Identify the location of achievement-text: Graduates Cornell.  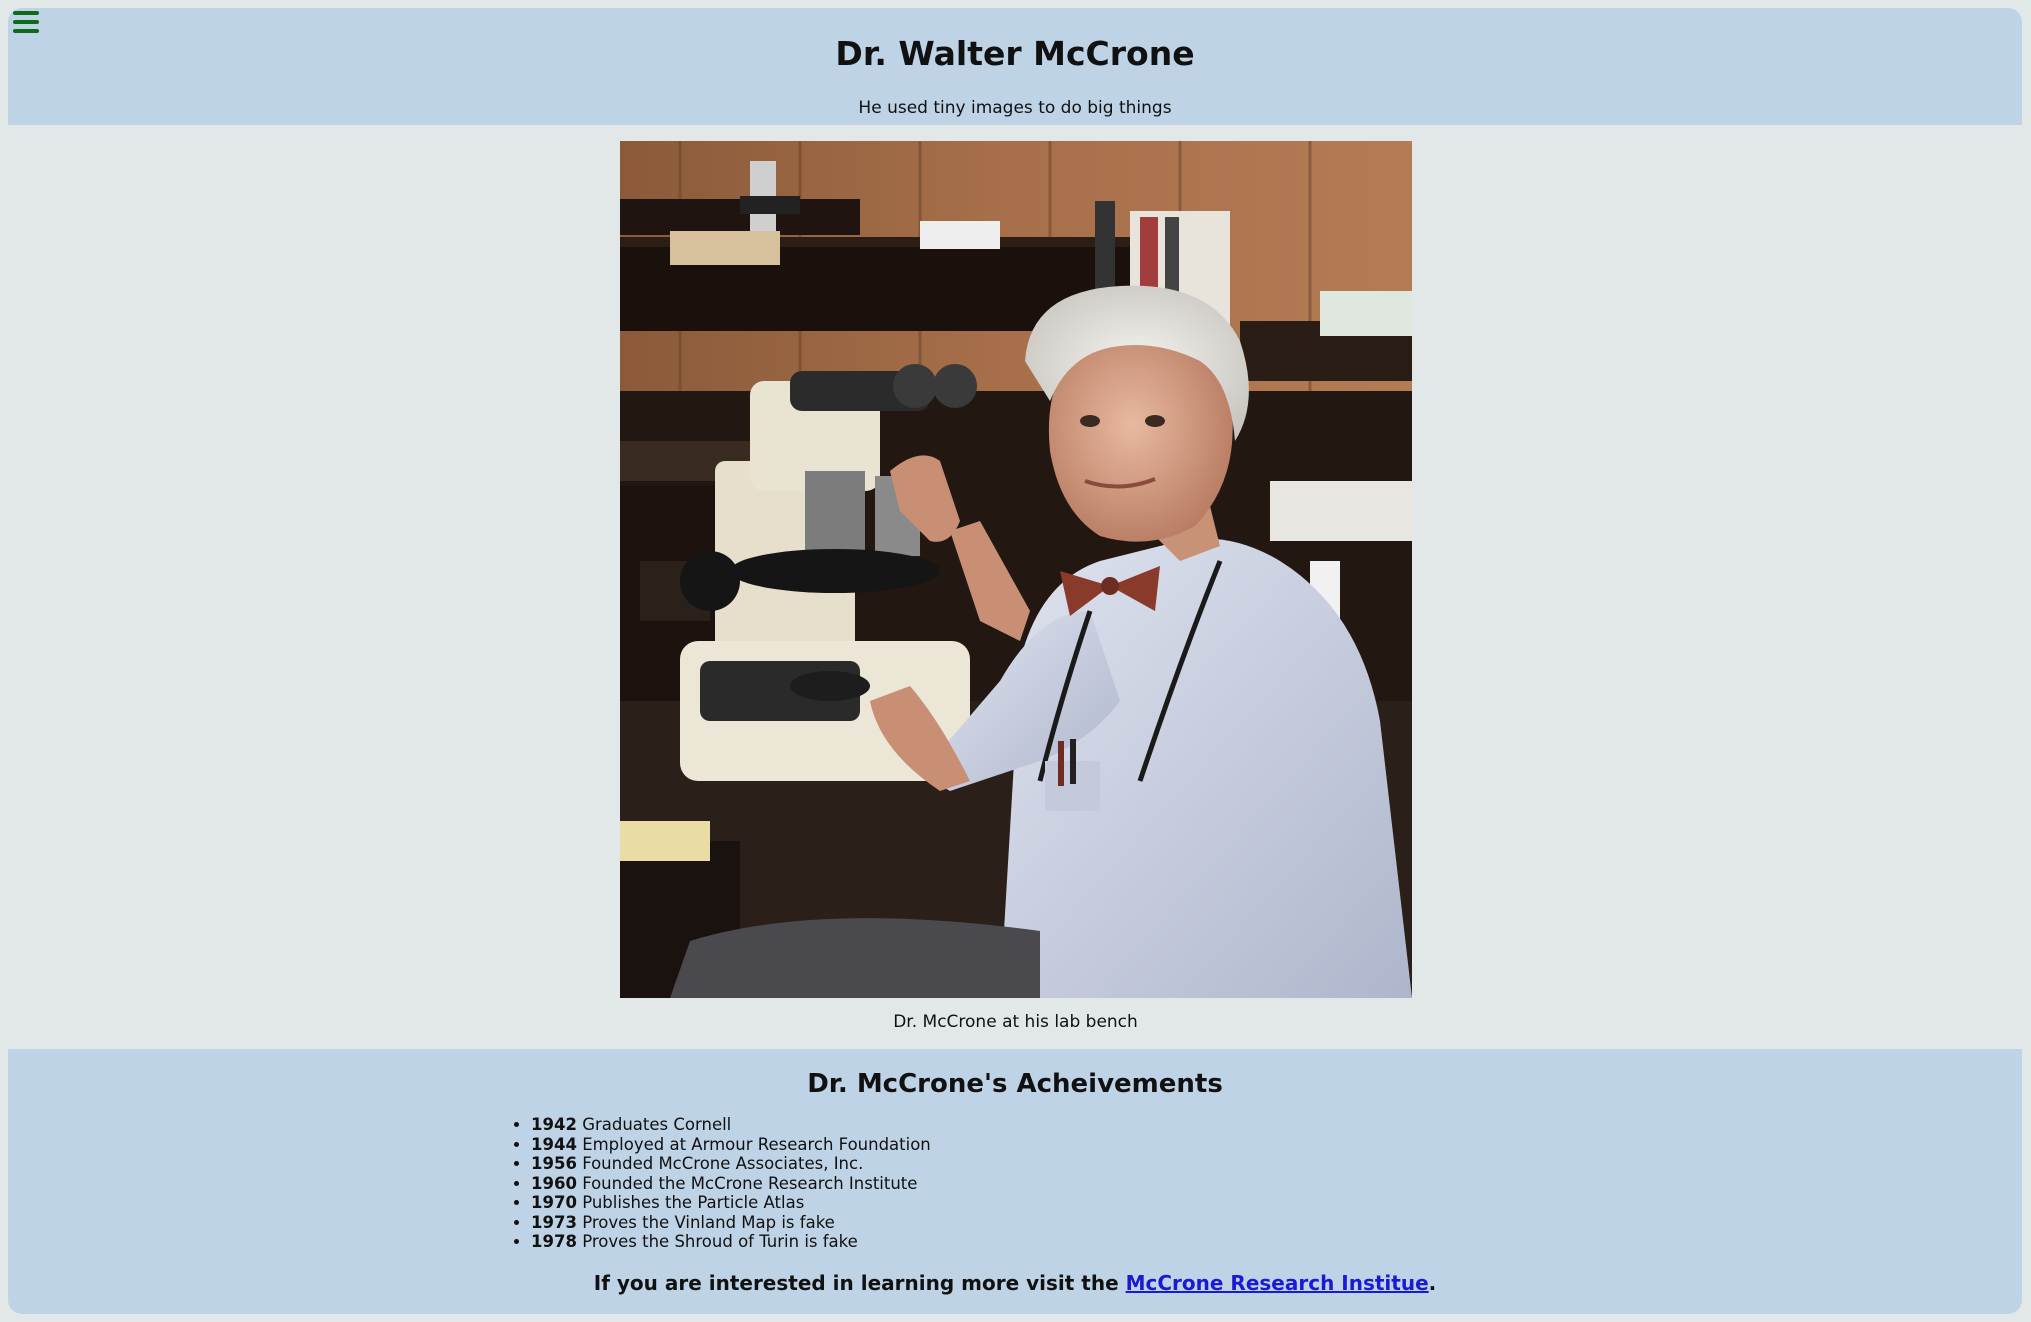
(657, 1124).